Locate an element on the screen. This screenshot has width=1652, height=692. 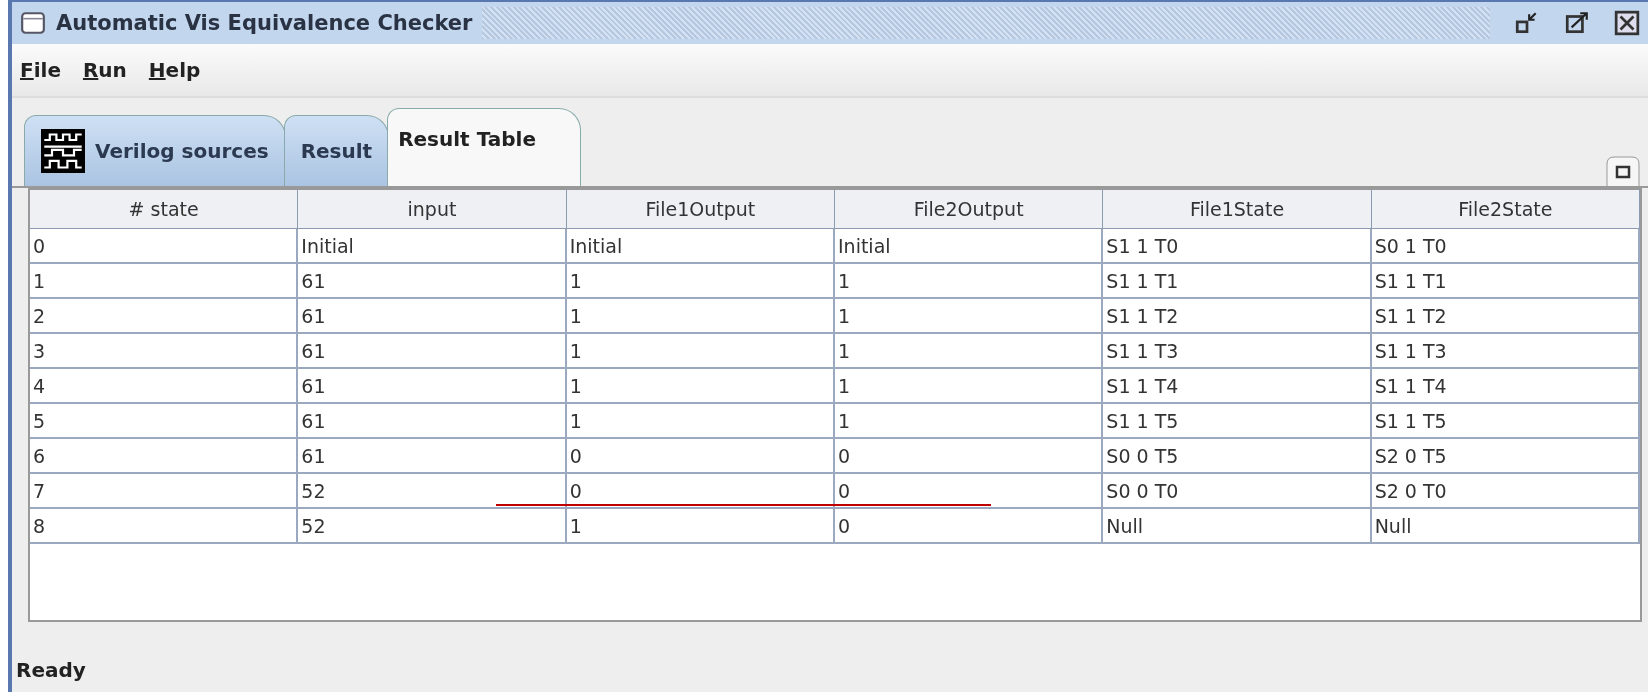
tab: Verilog sources is located at coordinates (155, 150).